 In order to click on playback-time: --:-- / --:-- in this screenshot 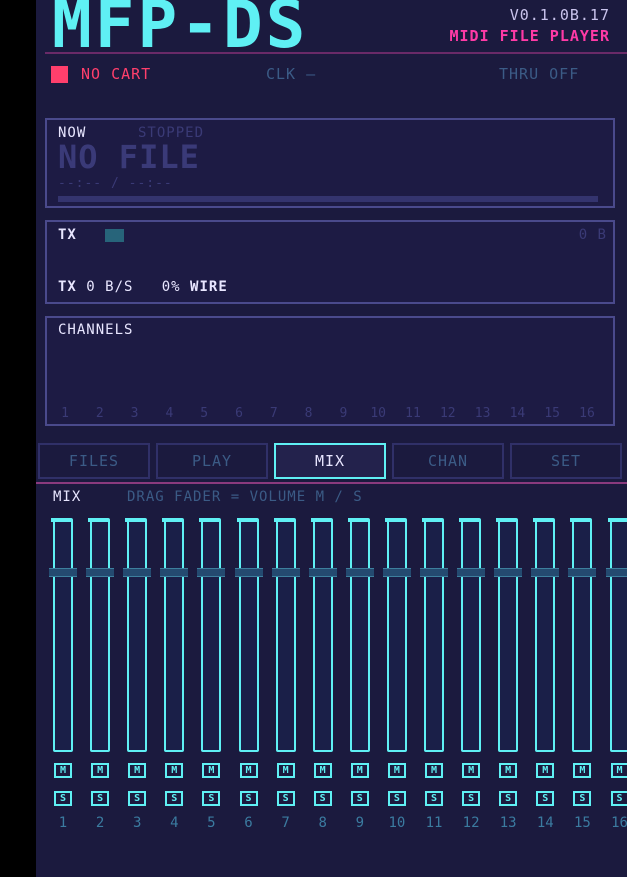, I will do `click(115, 183)`.